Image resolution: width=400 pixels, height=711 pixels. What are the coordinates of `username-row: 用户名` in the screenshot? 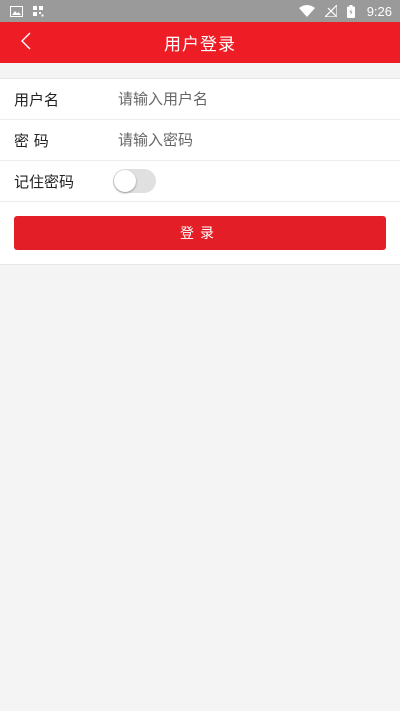 It's located at (200, 99).